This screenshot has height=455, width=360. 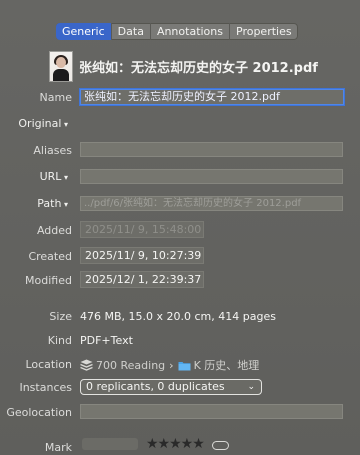 I want to click on tab-generic: Generic, so click(x=84, y=31).